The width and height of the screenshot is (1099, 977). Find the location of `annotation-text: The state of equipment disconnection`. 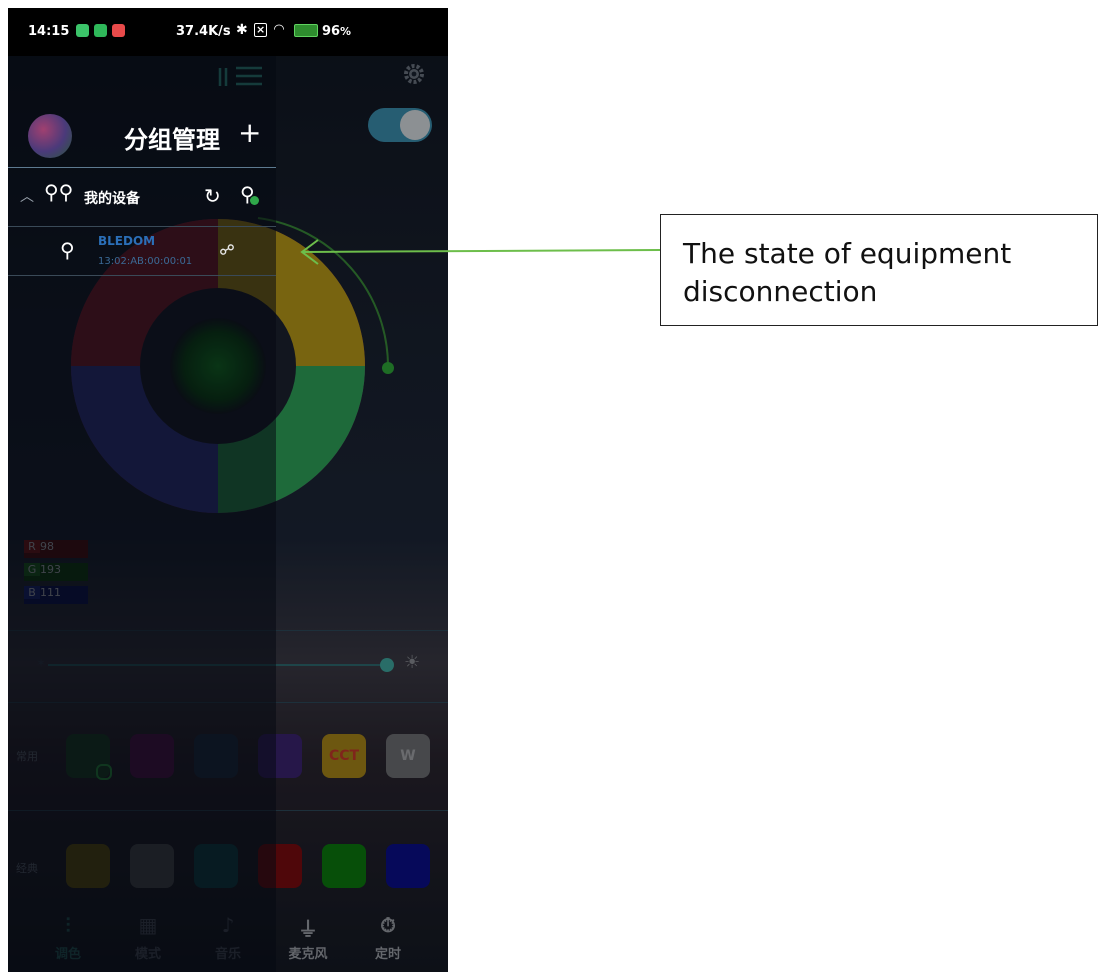

annotation-text: The state of equipment disconnection is located at coordinates (847, 272).